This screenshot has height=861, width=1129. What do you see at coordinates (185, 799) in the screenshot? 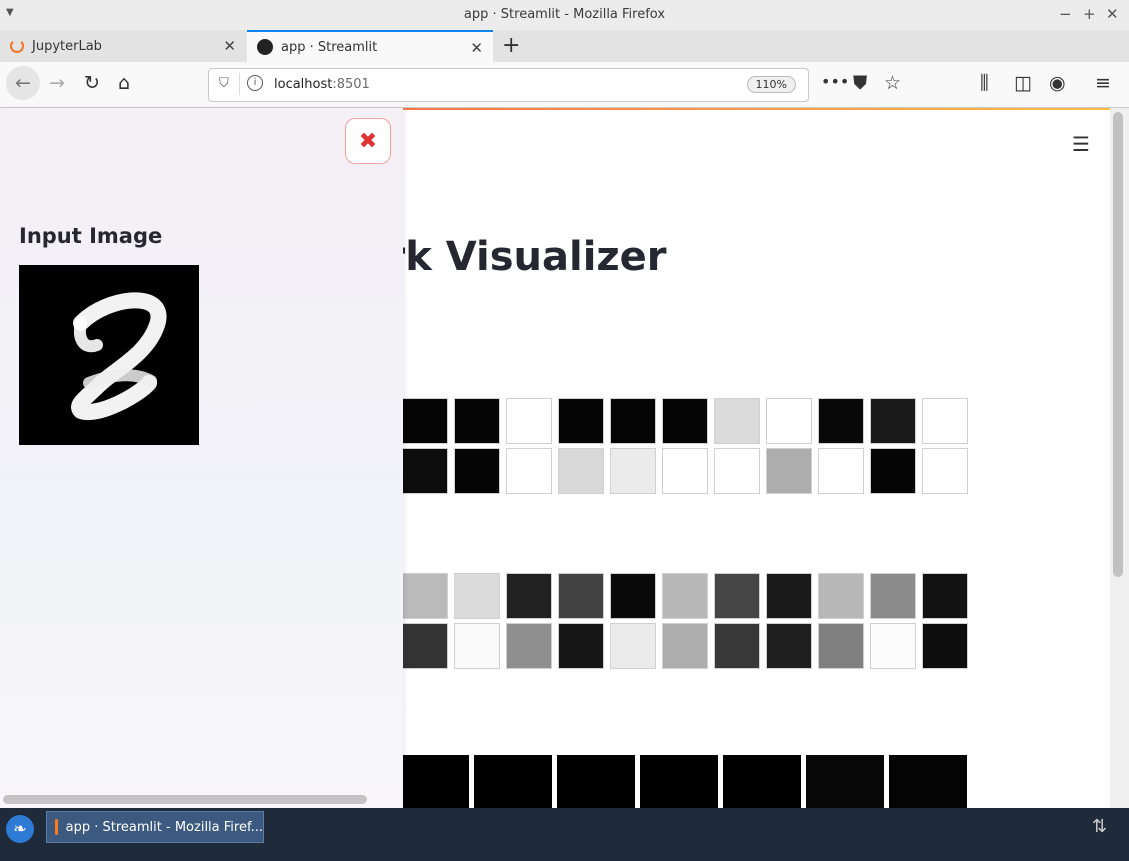
I see `horizontal-scrollbar` at bounding box center [185, 799].